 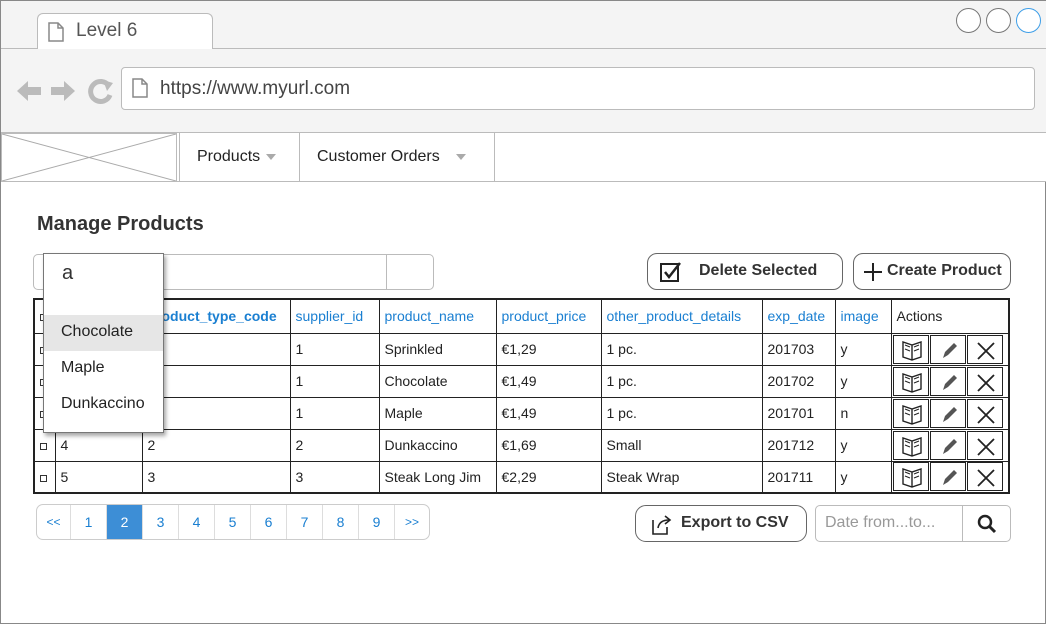 I want to click on table-cell: Dunkaccino, so click(x=437, y=445).